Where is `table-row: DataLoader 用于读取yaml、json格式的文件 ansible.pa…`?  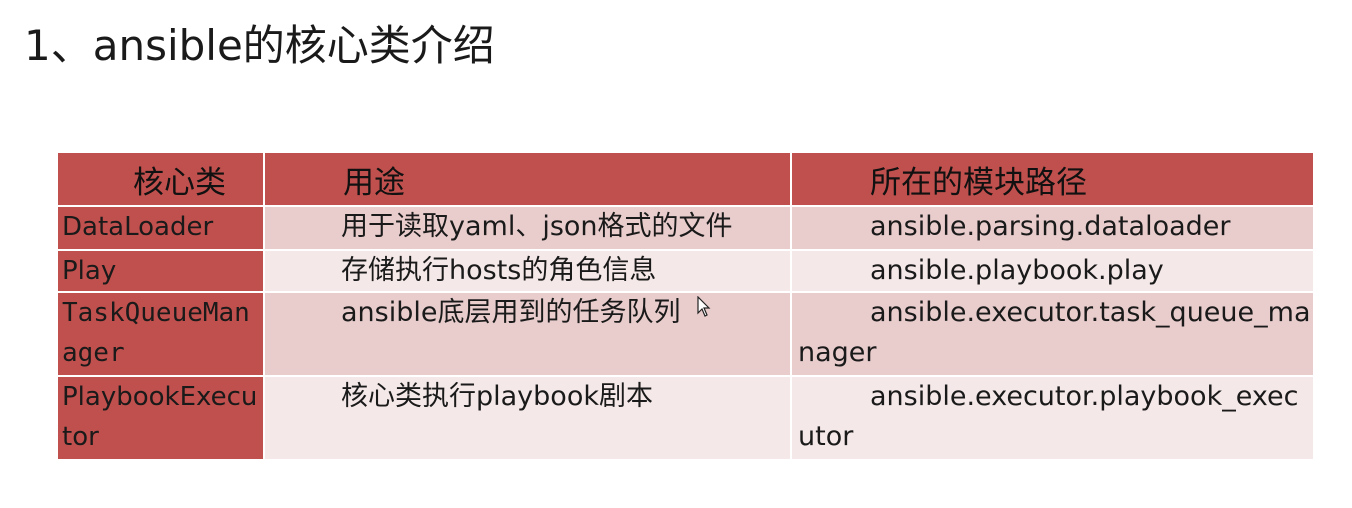 table-row: DataLoader 用于读取yaml、json格式的文件 ansible.pa… is located at coordinates (685, 228).